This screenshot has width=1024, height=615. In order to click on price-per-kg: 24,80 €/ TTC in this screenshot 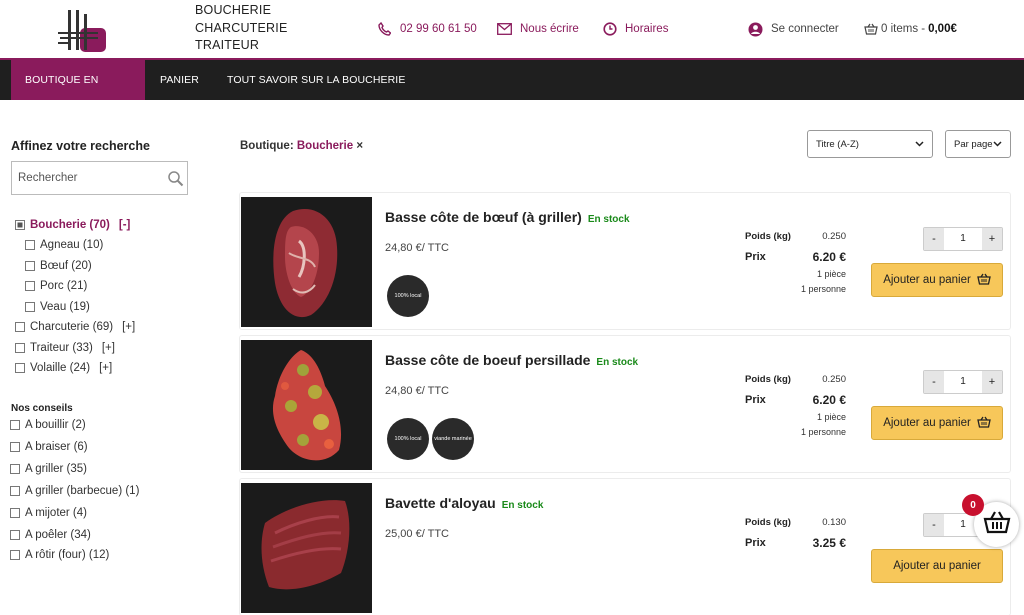, I will do `click(417, 391)`.